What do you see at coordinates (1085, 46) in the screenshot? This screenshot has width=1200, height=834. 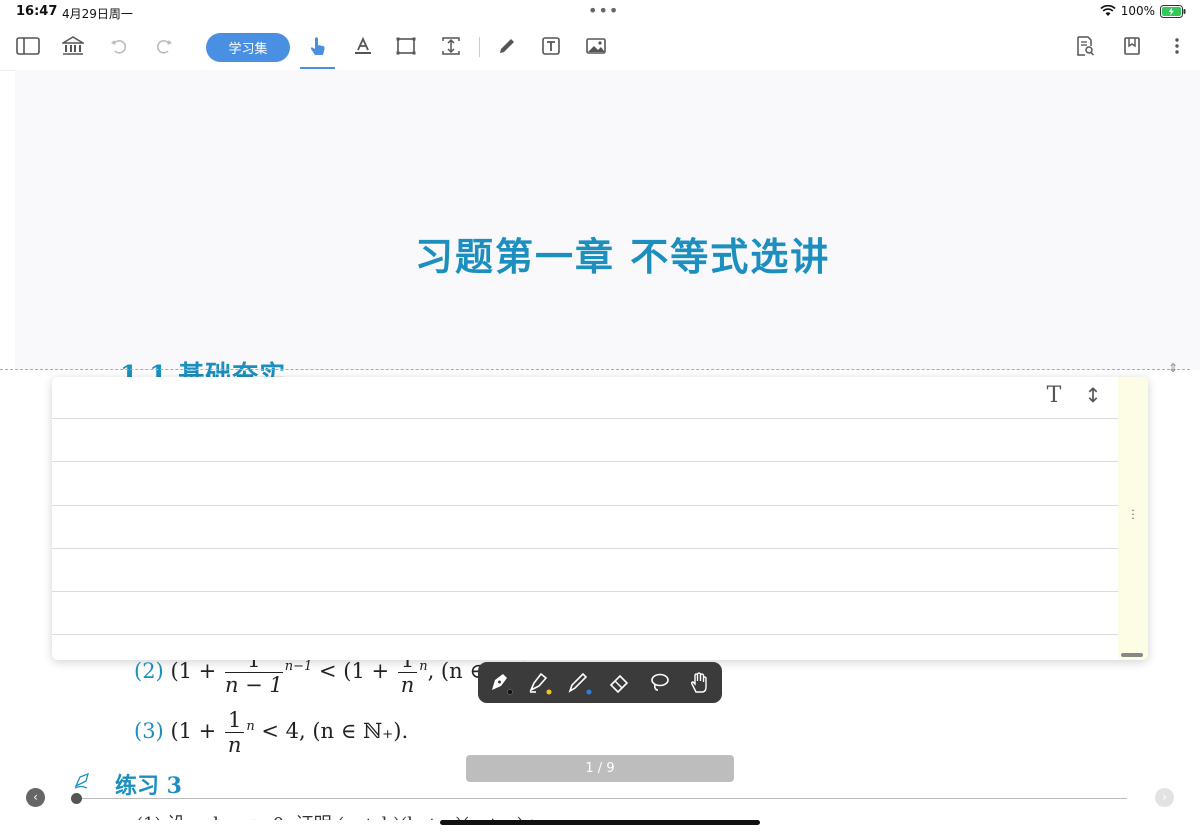 I see `search-doc-icon` at bounding box center [1085, 46].